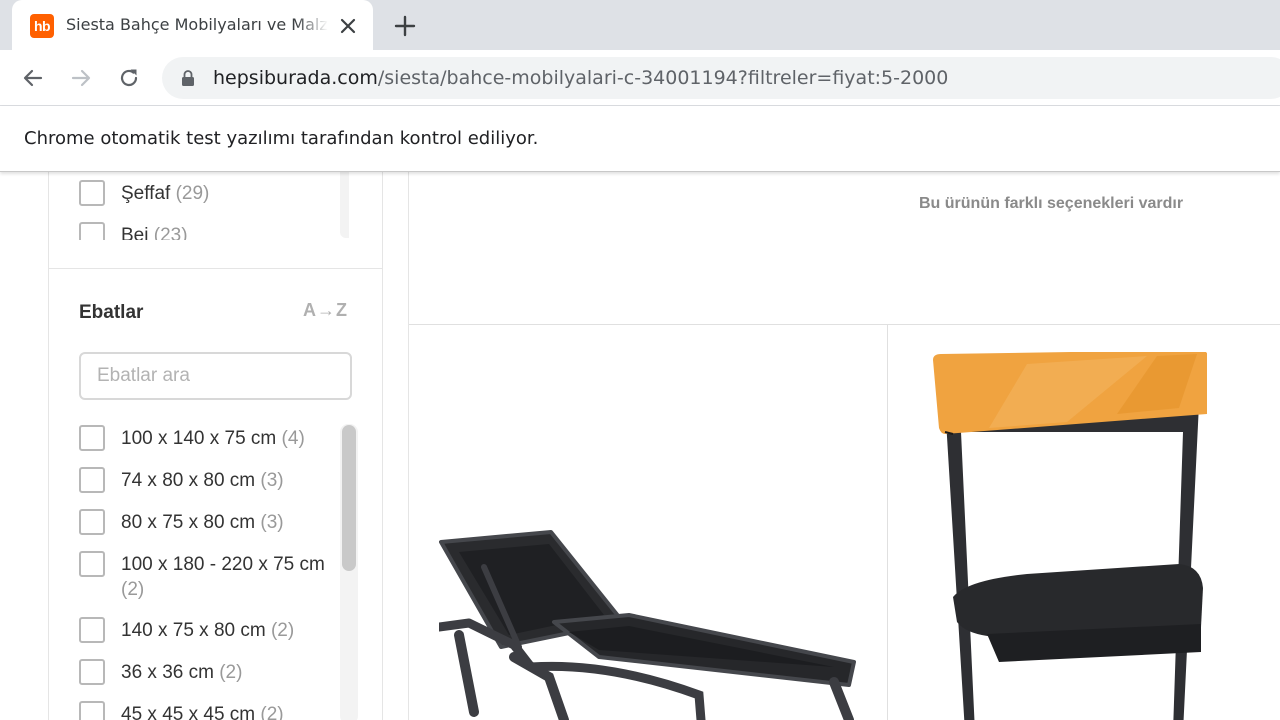 The height and width of the screenshot is (720, 1280). I want to click on tab-title: Siesta Bahçe Mobilyaları ve Malzemeleri, so click(197, 24).